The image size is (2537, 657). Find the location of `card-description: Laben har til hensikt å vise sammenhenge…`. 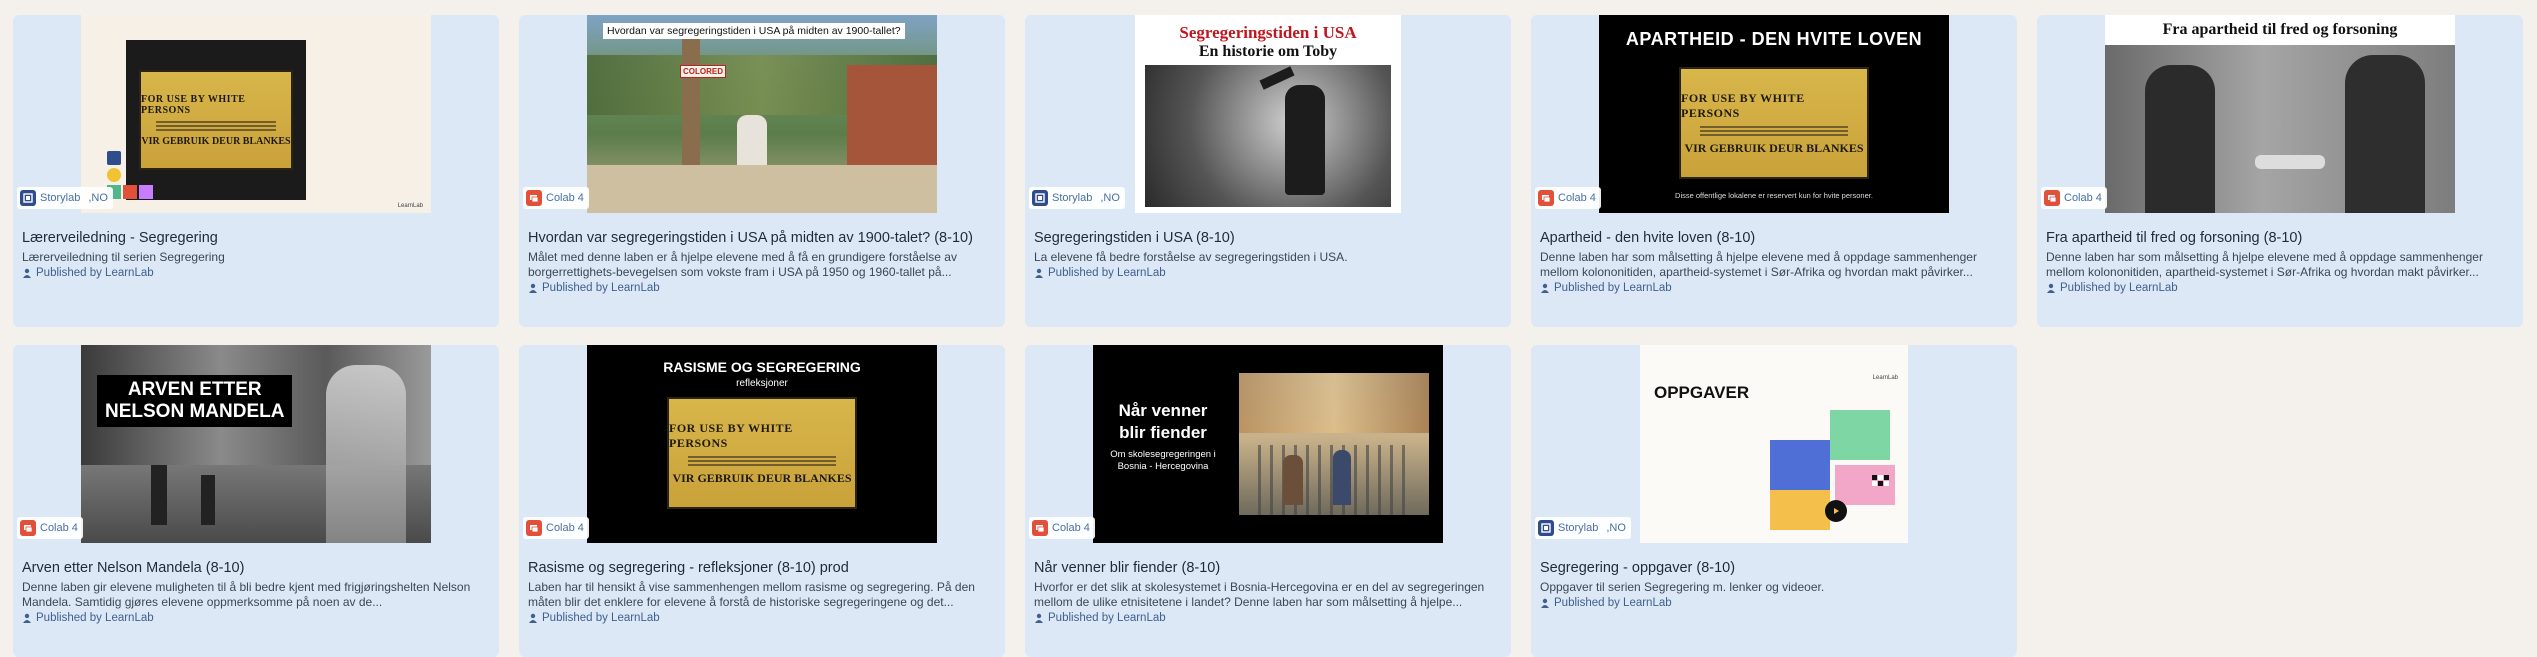

card-description: Laben har til hensikt å vise sammenhenge… is located at coordinates (751, 594).